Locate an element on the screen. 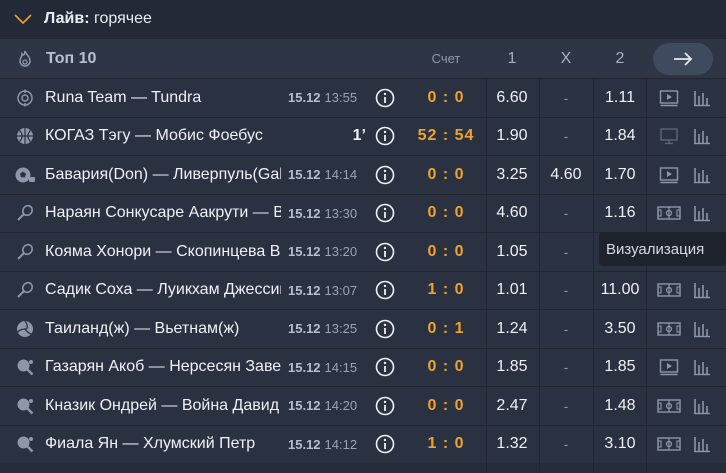 This screenshot has width=726, height=473. odds-1: 1.01 is located at coordinates (512, 291).